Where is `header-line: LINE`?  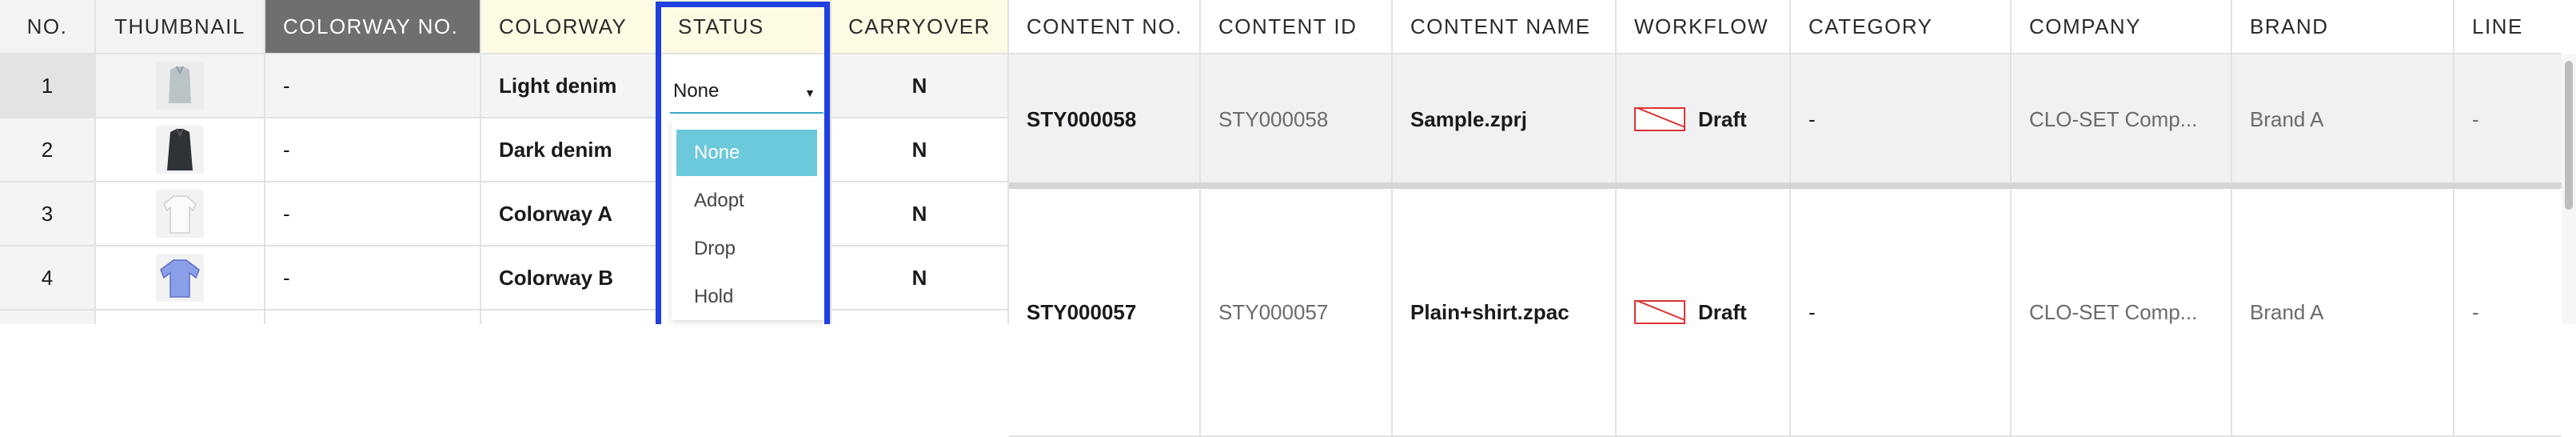 header-line: LINE is located at coordinates (2508, 27).